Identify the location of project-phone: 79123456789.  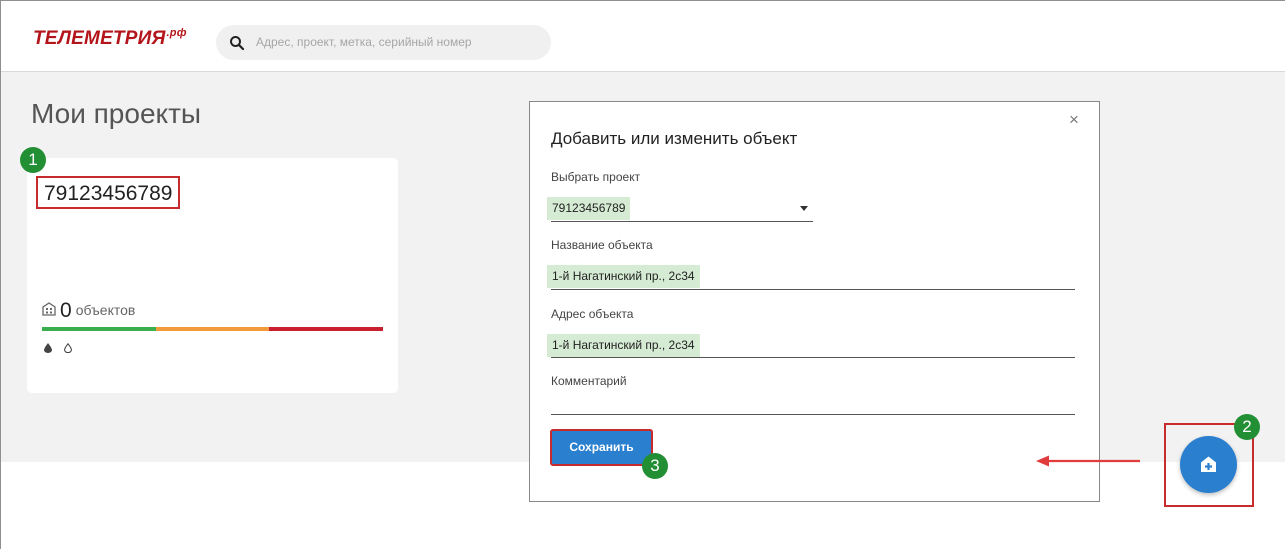
(108, 192).